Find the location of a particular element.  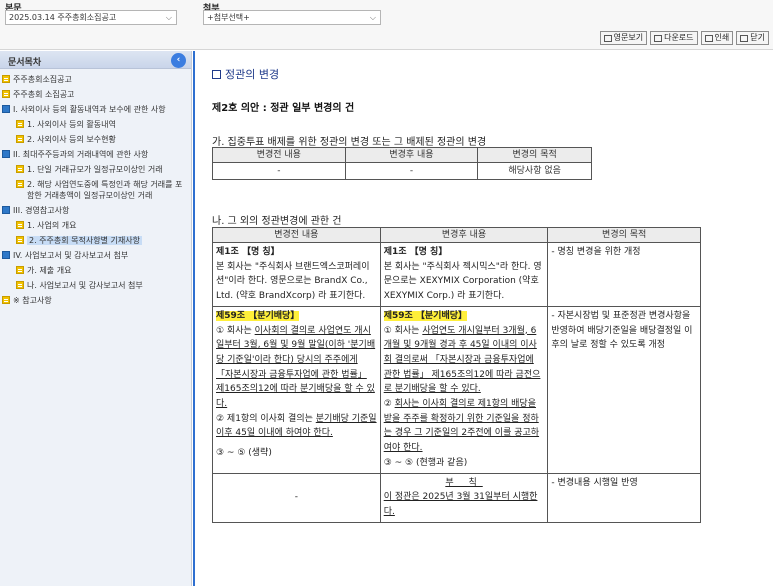

toc-item: IV. 사업보고서 및 감사보고서 첨부 is located at coordinates (95, 255).